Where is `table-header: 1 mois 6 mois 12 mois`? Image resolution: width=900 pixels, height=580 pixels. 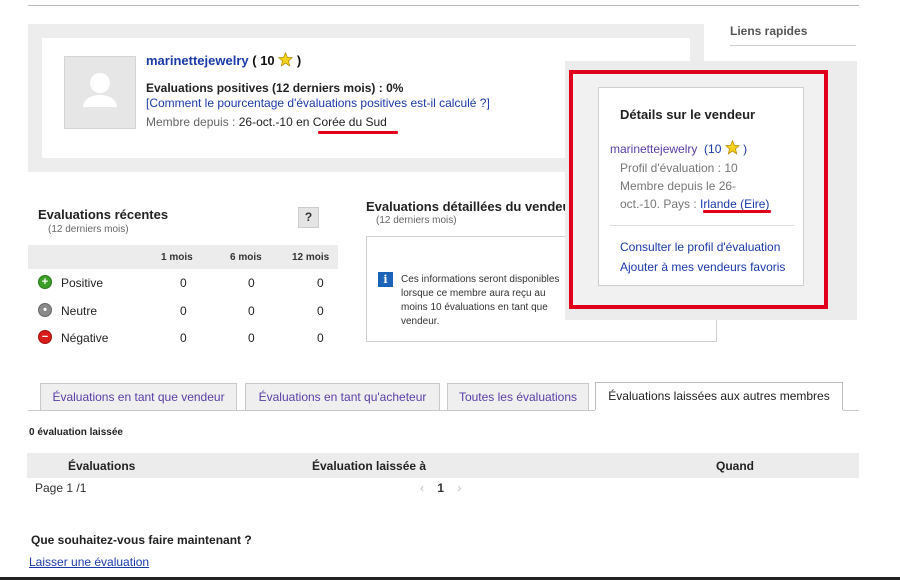
table-header: 1 mois 6 mois 12 mois is located at coordinates (183, 257).